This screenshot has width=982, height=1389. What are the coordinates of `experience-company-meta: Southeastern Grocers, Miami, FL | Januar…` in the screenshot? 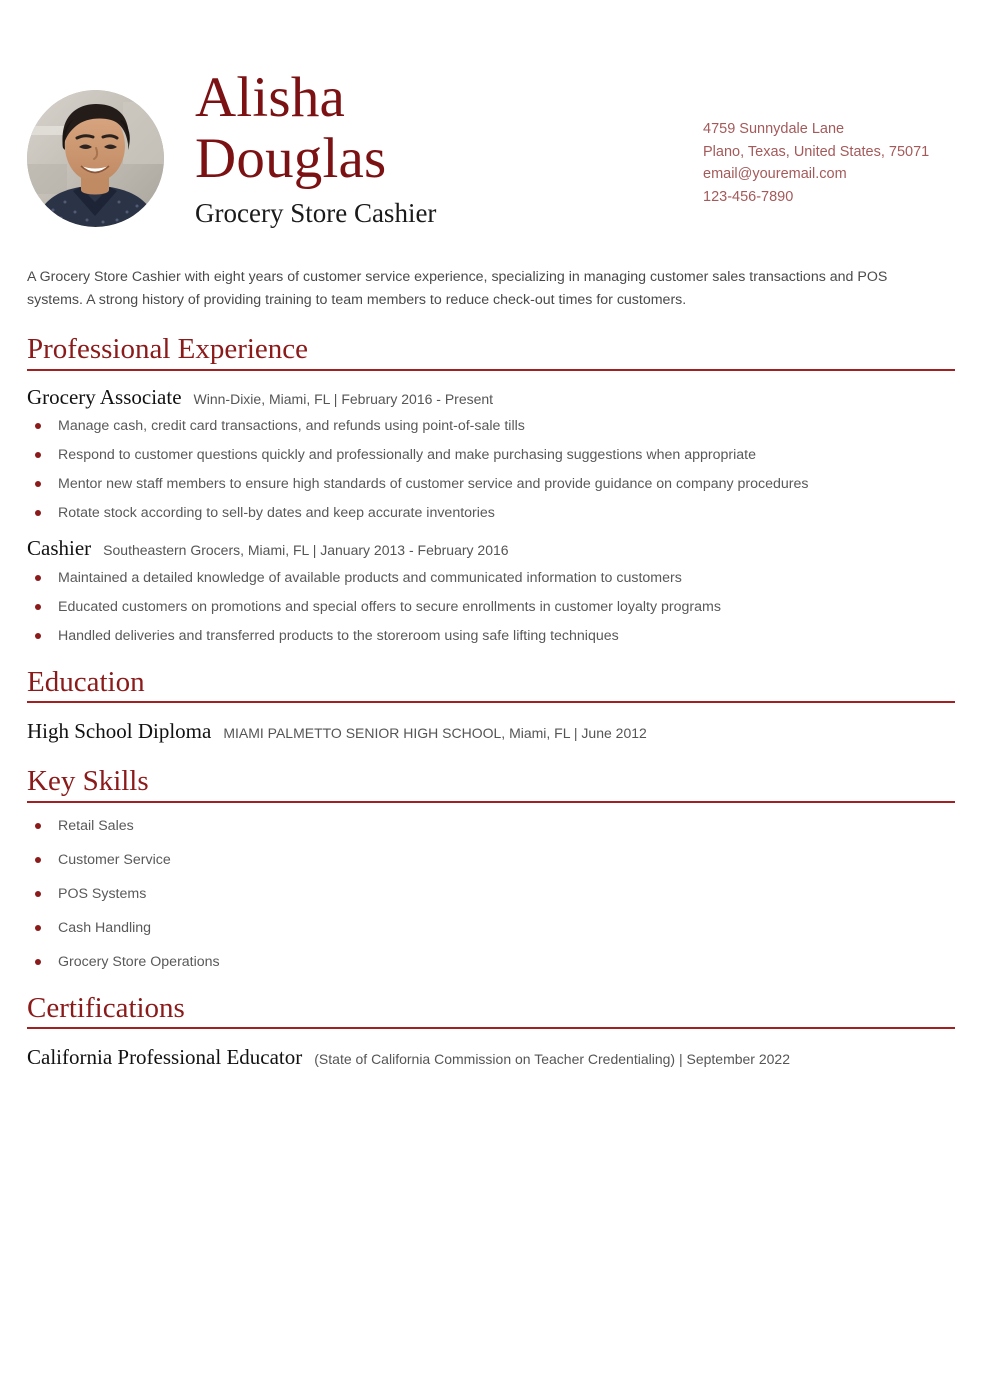 It's located at (306, 550).